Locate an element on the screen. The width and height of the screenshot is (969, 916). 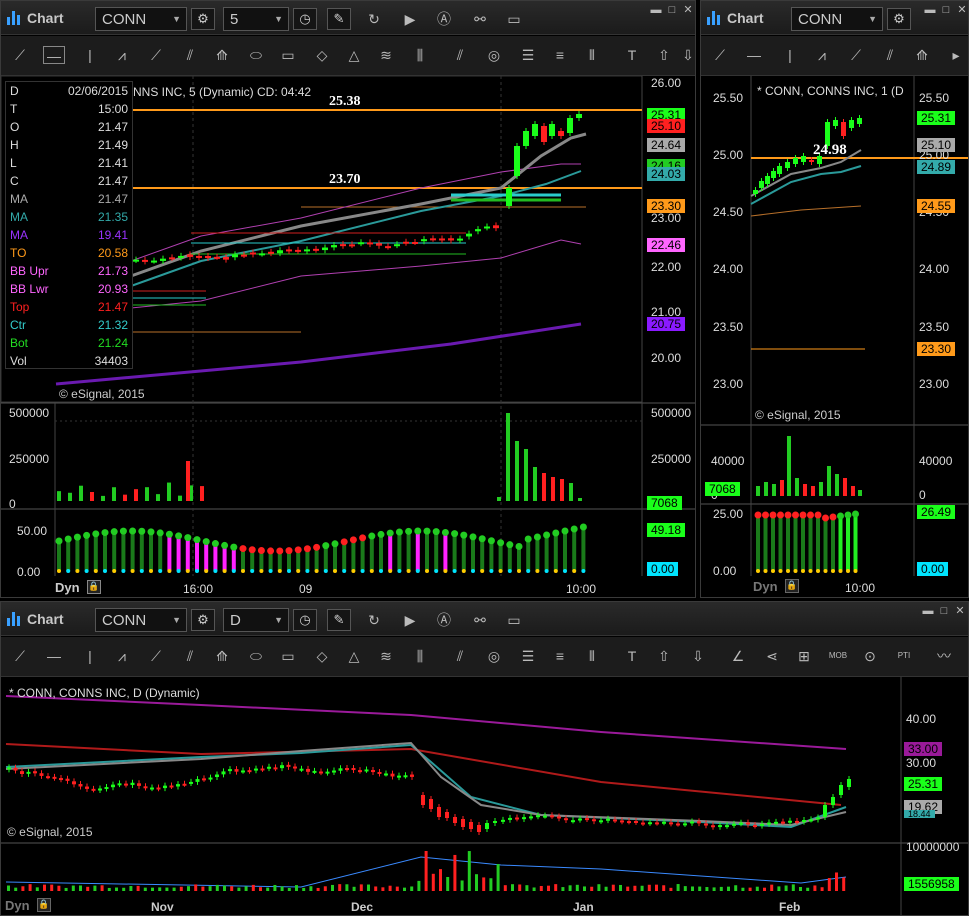
period-tool-icon: ⊙ is located at coordinates (870, 656).